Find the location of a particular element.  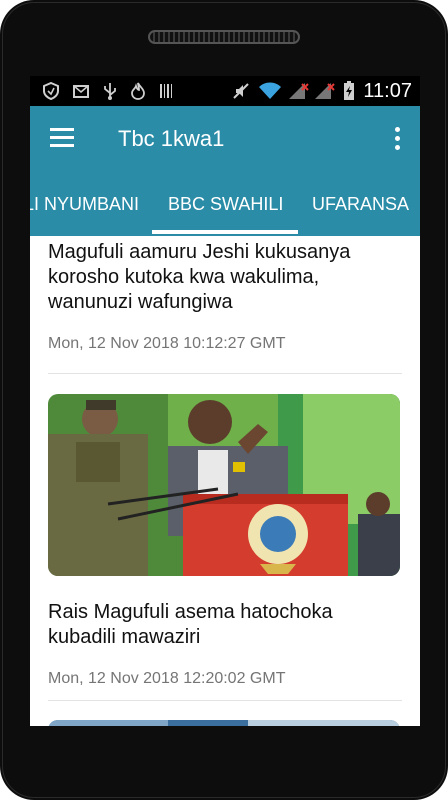

app-title: Tbc 1kwa1 is located at coordinates (171, 138).